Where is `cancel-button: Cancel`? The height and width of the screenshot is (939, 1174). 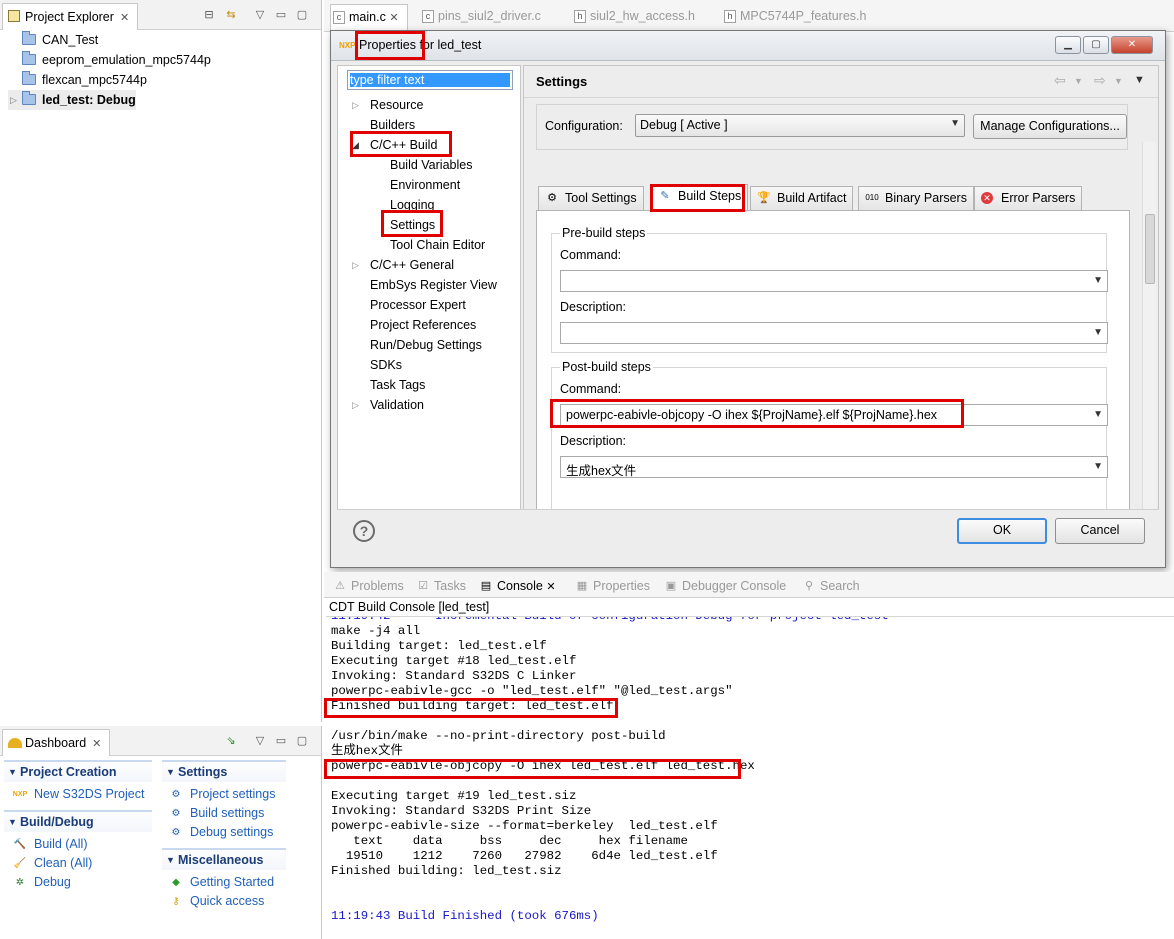 cancel-button: Cancel is located at coordinates (1100, 531).